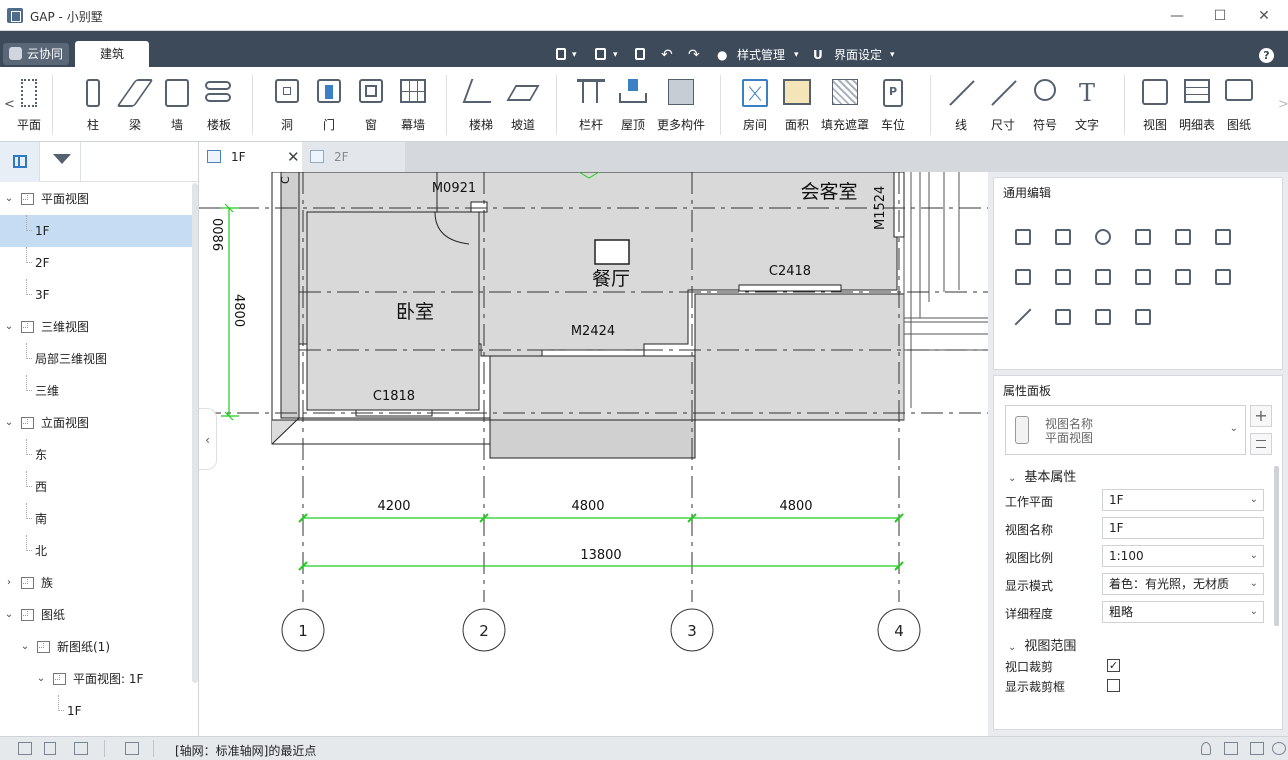  What do you see at coordinates (9, 583) in the screenshot?
I see `chevron-right-icon: ›` at bounding box center [9, 583].